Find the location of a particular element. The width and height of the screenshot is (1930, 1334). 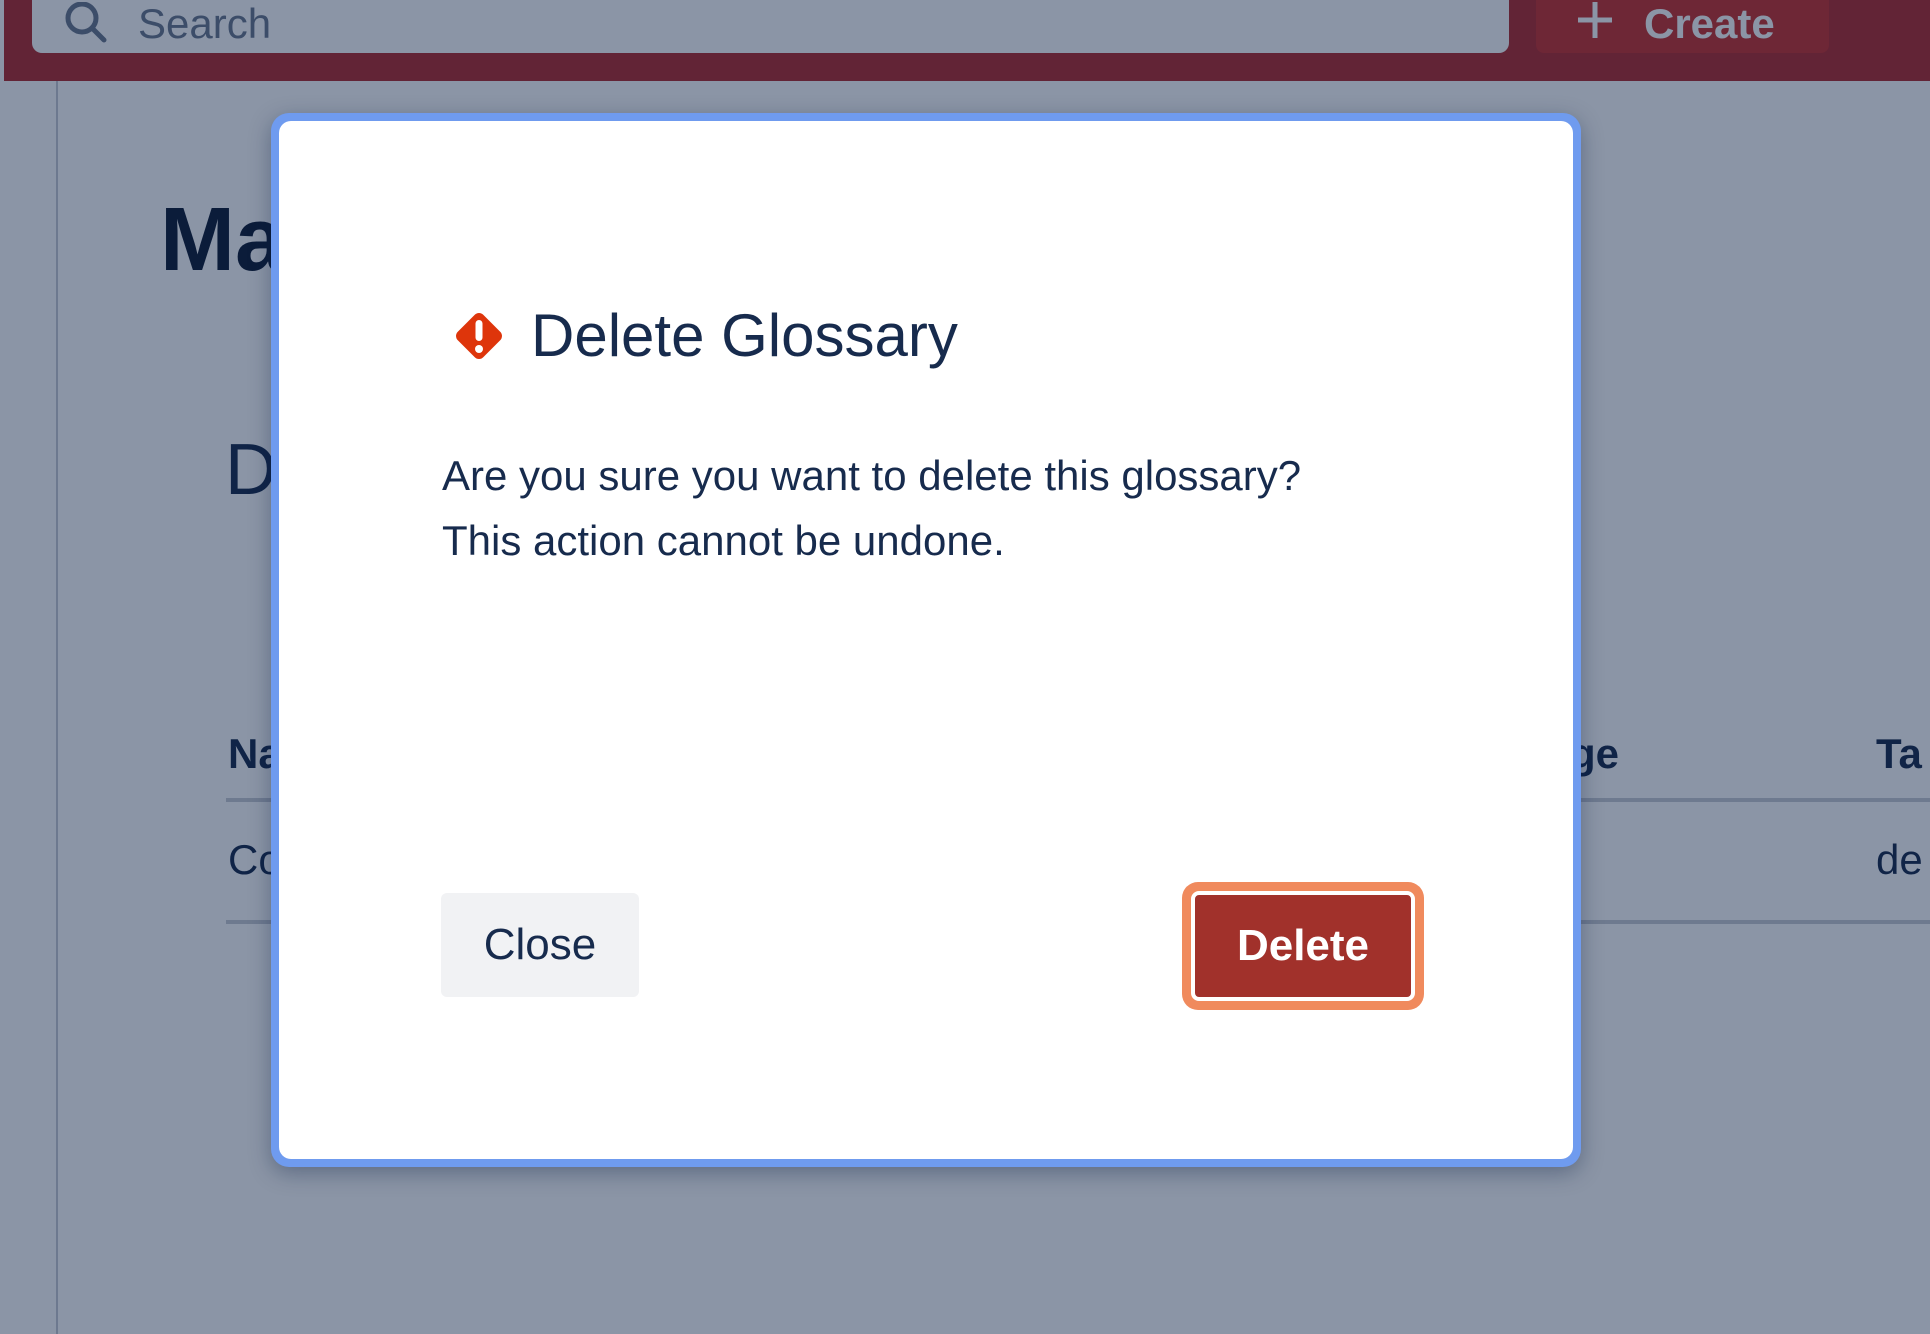

dialog-header: Delete Glossary is located at coordinates (703, 336).